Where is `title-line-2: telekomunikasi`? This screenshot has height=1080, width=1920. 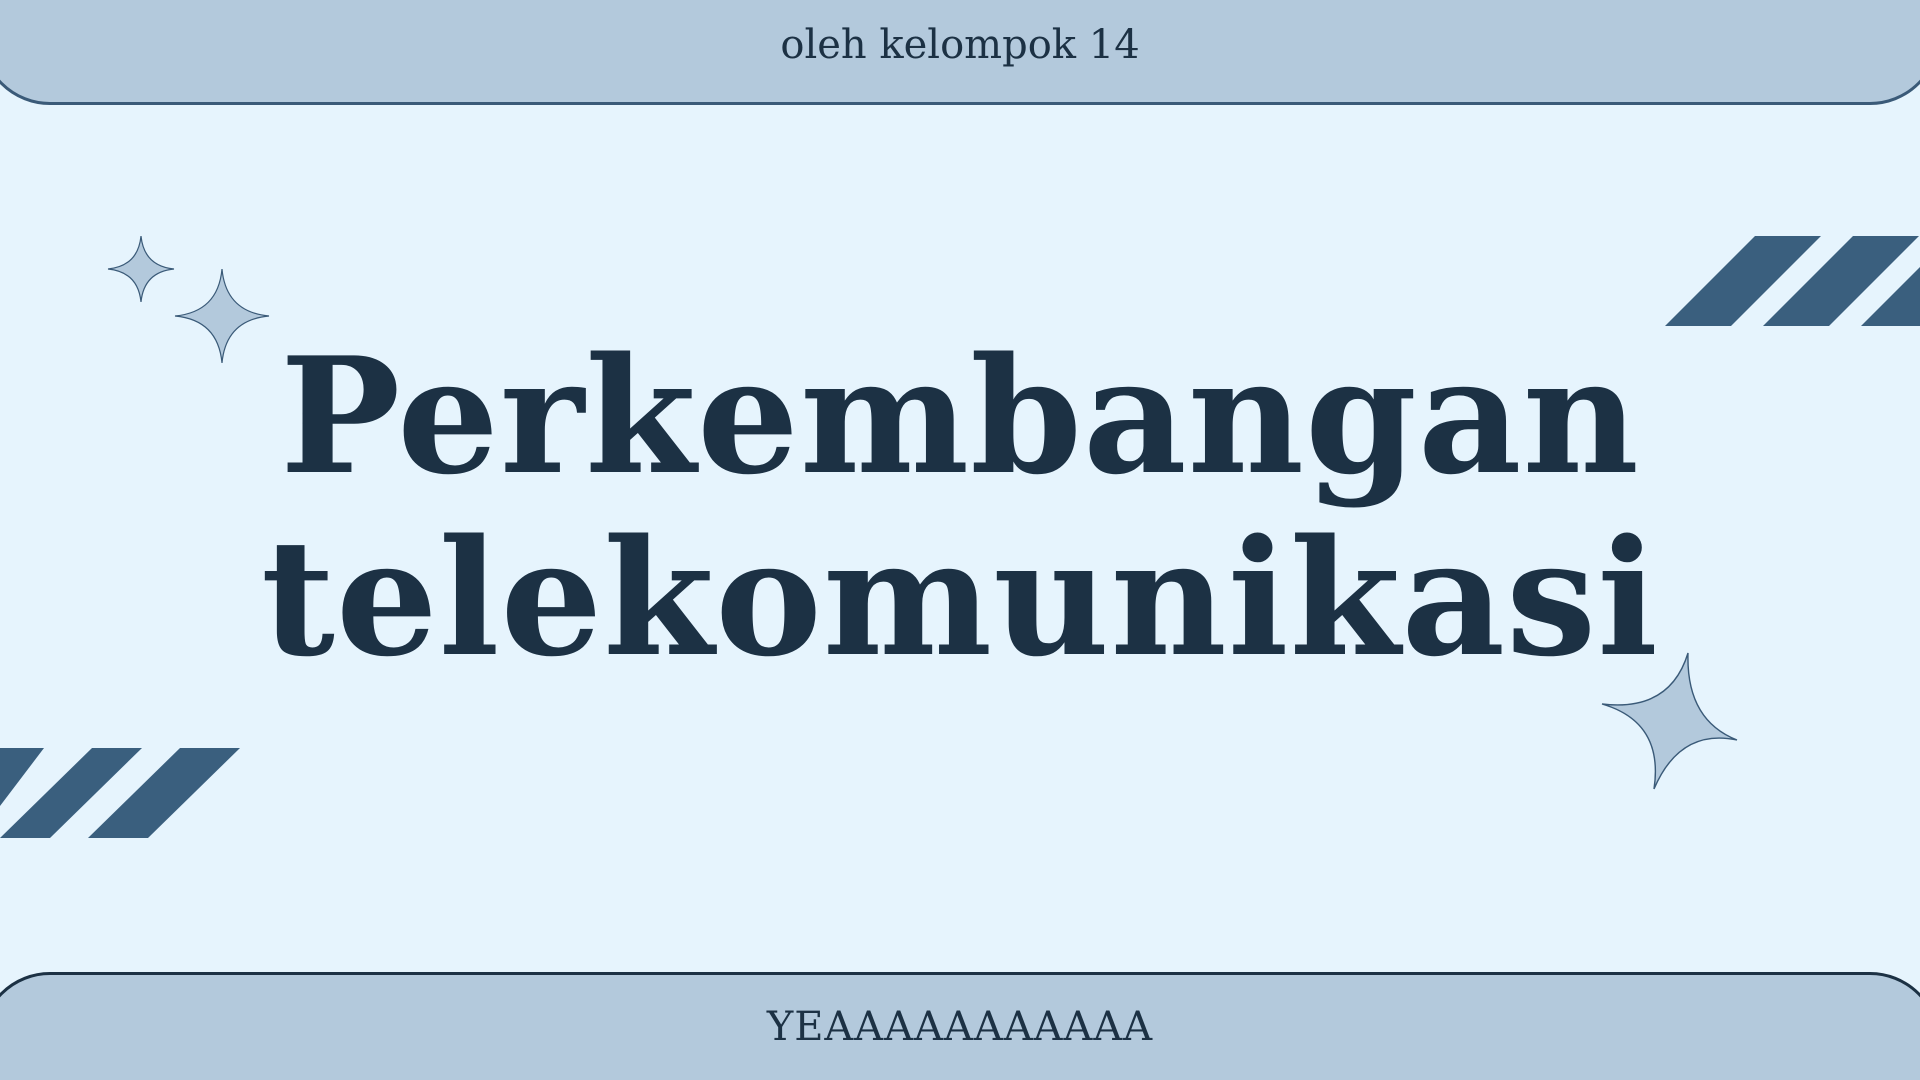
title-line-2: telekomunikasi is located at coordinates (960, 598).